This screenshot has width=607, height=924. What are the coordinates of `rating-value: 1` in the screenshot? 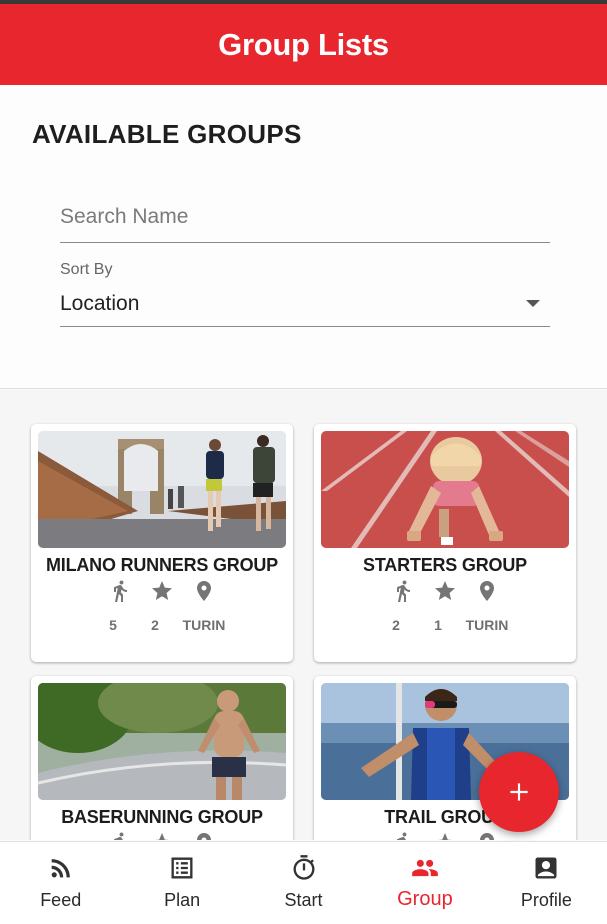 It's located at (438, 625).